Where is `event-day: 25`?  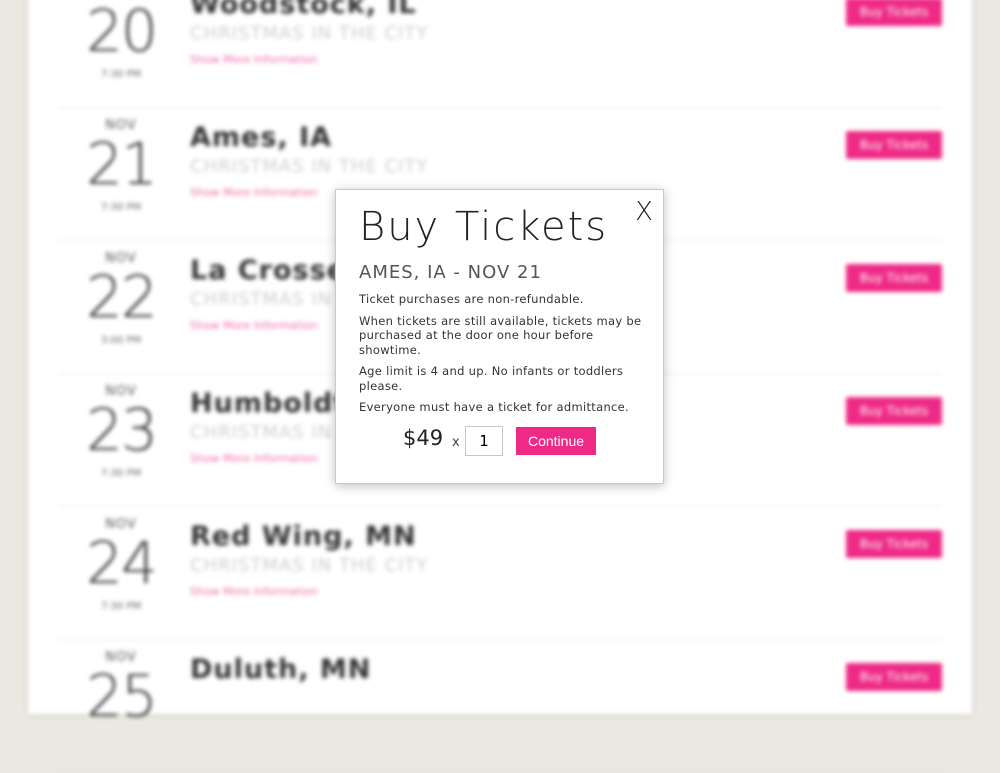 event-day: 25 is located at coordinates (122, 696).